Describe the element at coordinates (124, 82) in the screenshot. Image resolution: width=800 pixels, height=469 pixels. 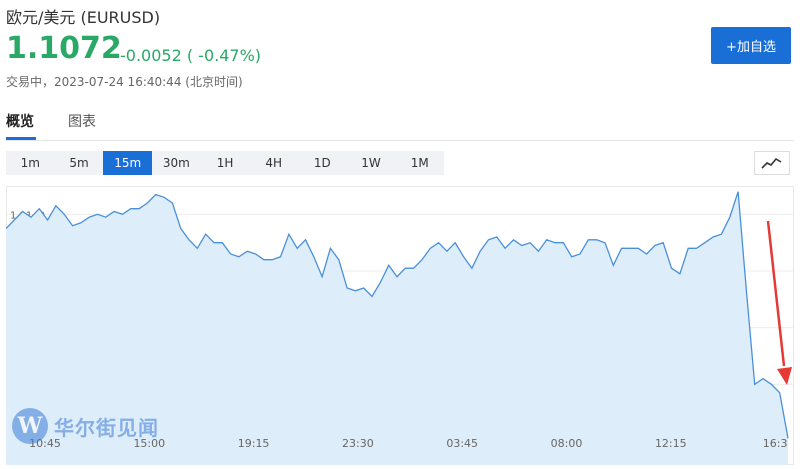
I see `trading-status: 交易中，2023-07-24 16:40:44 (北京时间)` at that location.